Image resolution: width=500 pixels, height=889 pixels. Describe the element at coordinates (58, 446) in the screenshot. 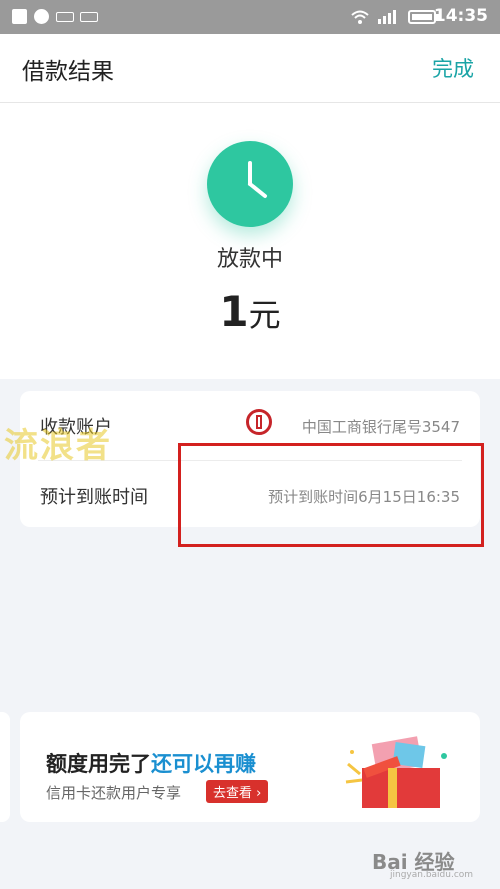

I see `watermark: 流浪者` at that location.